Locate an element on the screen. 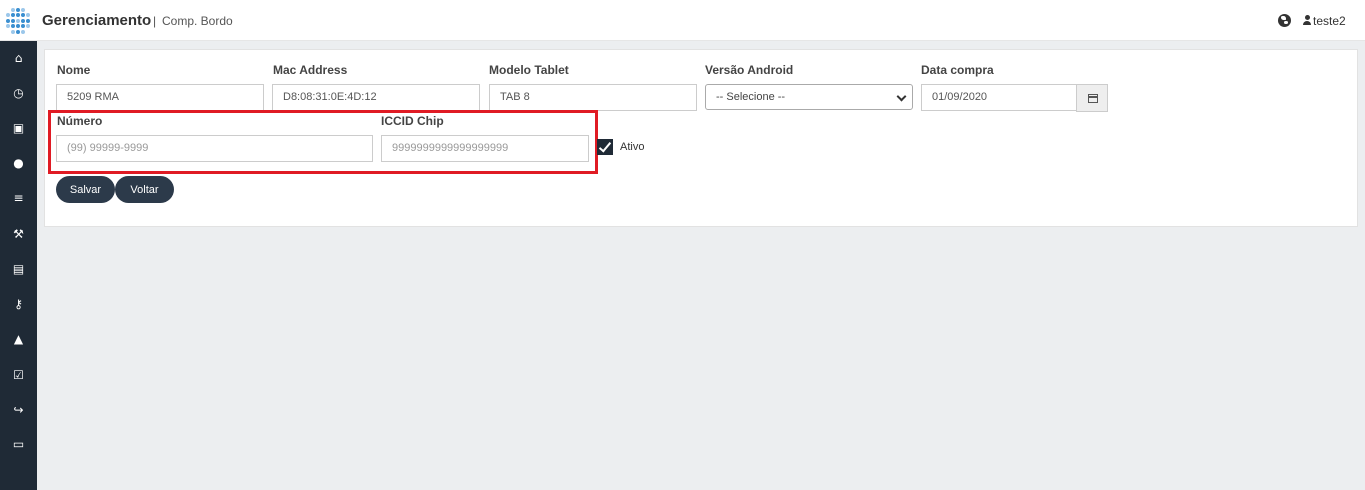  salvar-button: Salvar is located at coordinates (85, 189).